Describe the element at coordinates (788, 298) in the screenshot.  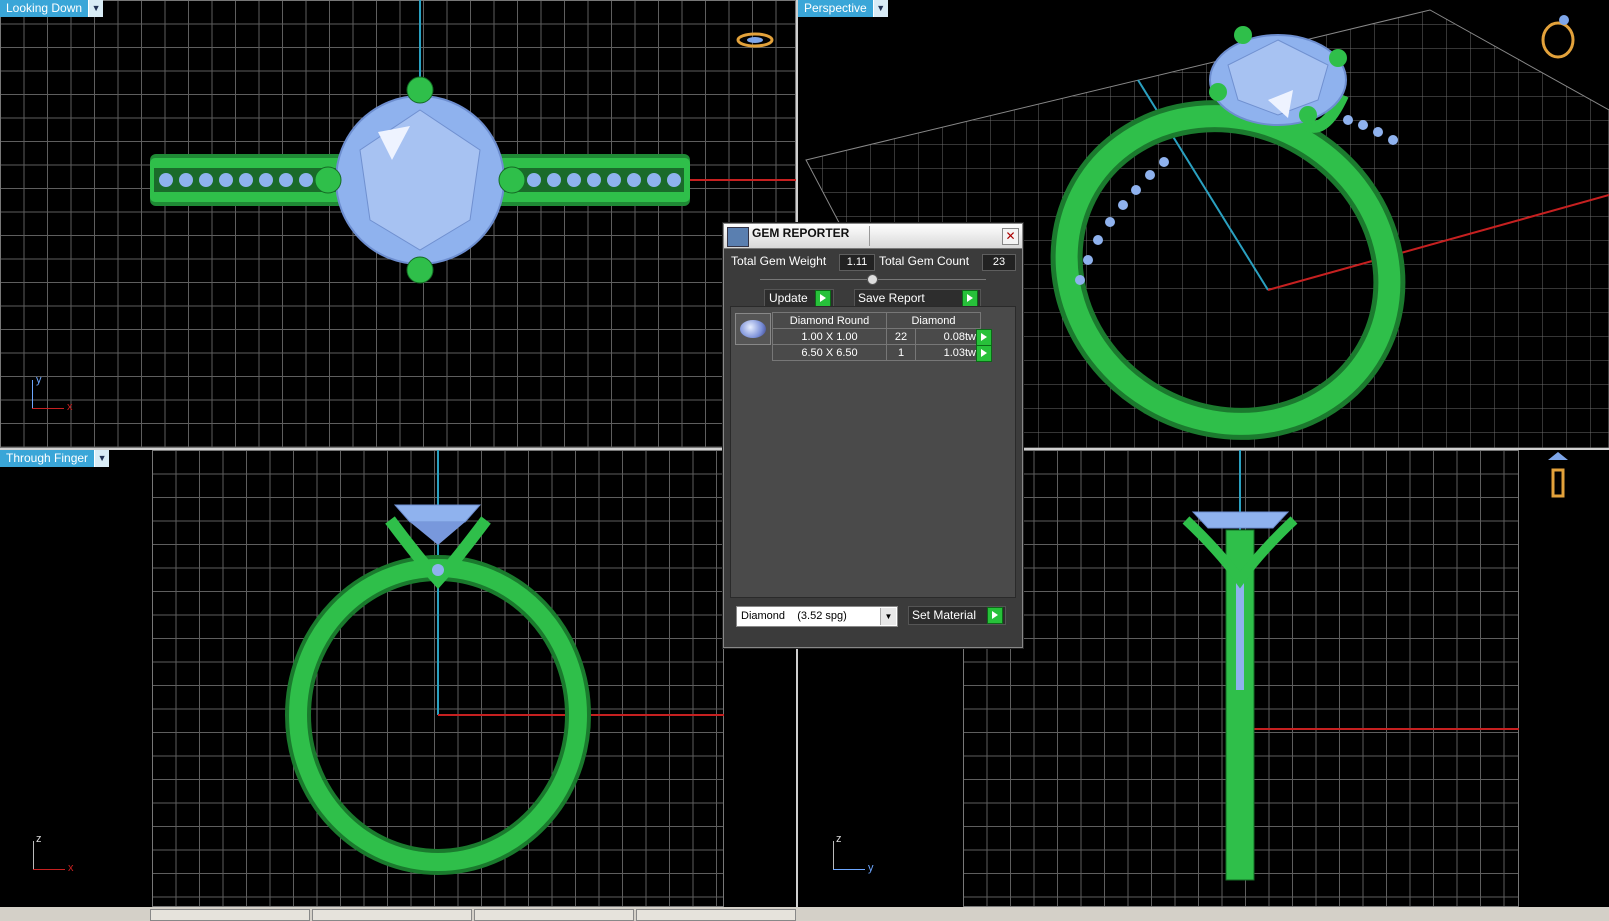
I see `update-button-label: Update` at that location.